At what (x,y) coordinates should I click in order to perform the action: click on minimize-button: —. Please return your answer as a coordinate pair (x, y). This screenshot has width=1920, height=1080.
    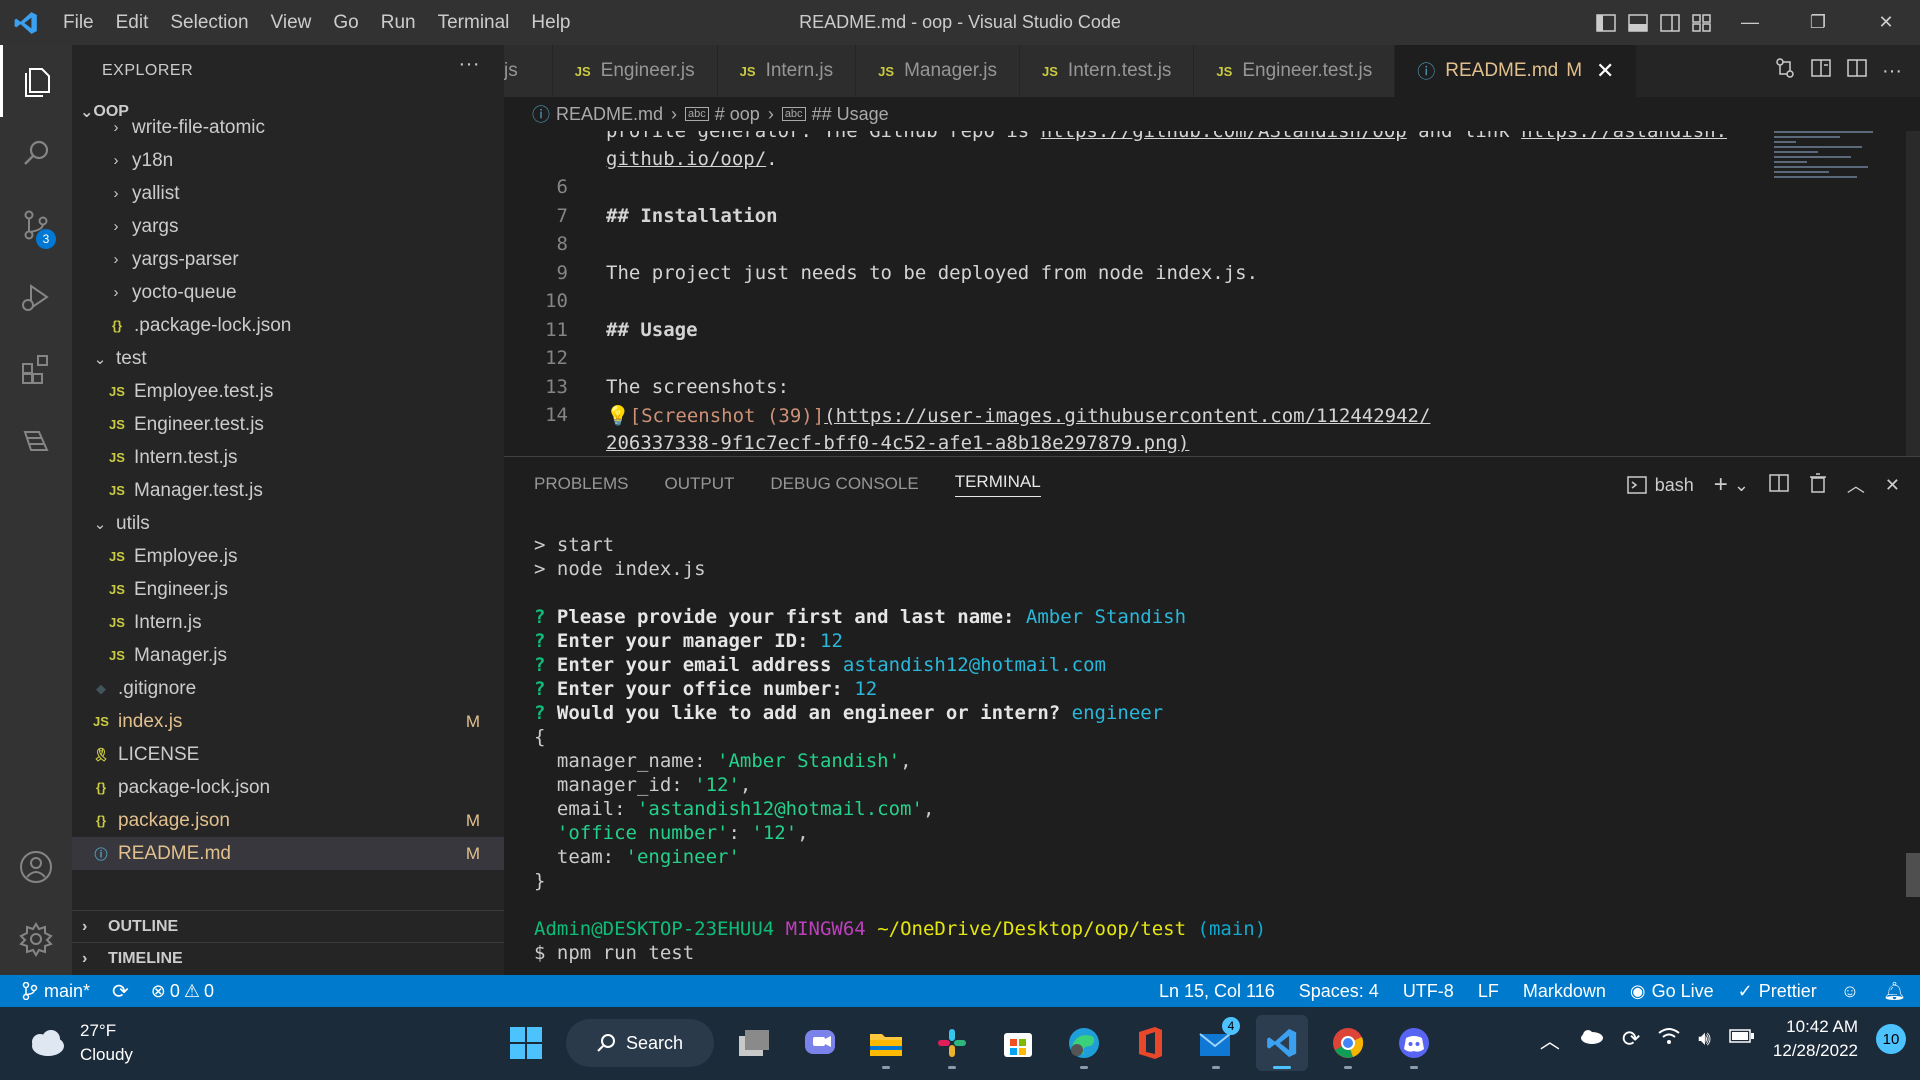
    Looking at the image, I should click on (1750, 22).